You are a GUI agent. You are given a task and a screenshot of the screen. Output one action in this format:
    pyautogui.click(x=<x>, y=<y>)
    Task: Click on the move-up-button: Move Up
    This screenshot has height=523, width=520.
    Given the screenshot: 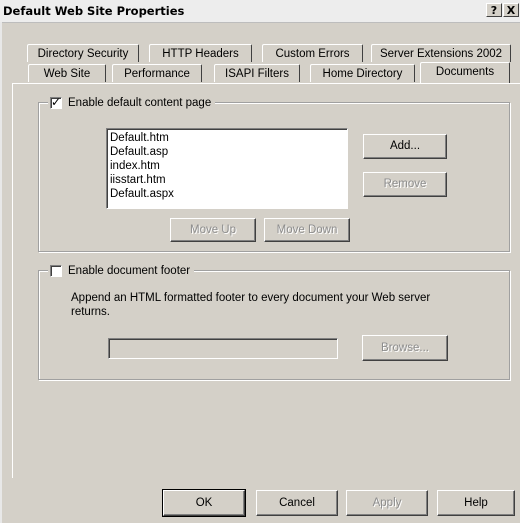 What is the action you would take?
    pyautogui.click(x=213, y=230)
    